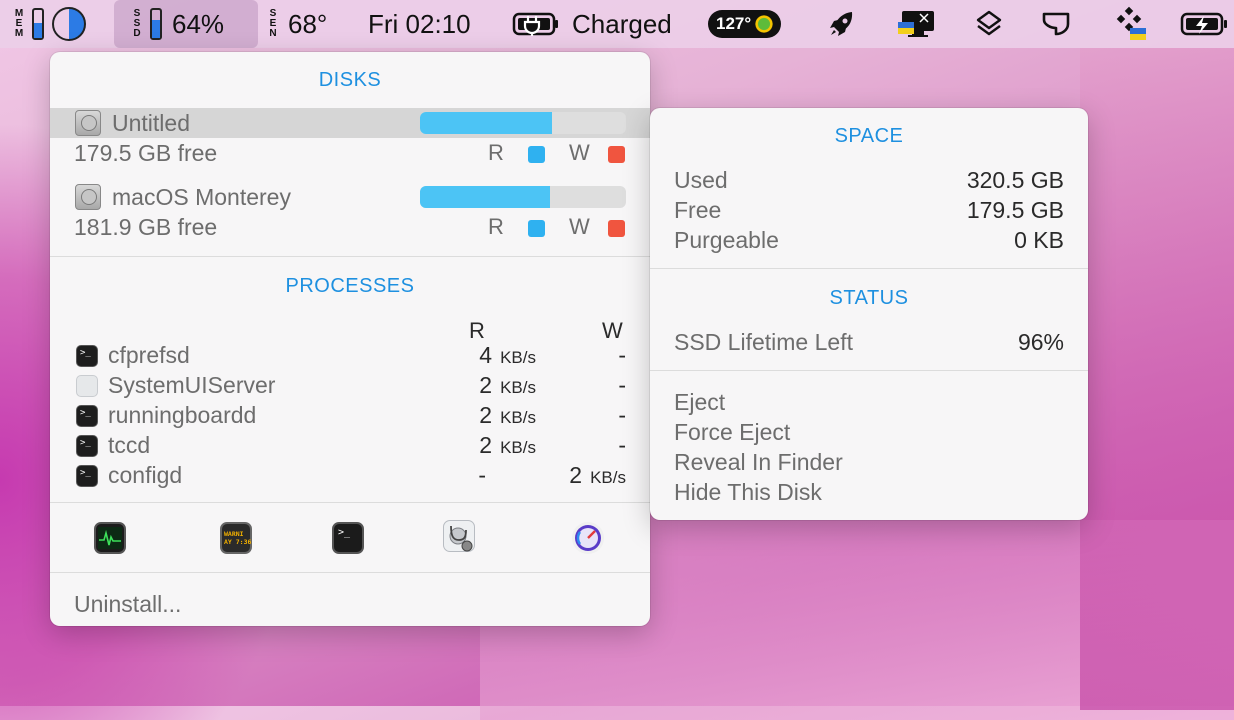  I want to click on datetime: Fri 02:10, so click(419, 23).